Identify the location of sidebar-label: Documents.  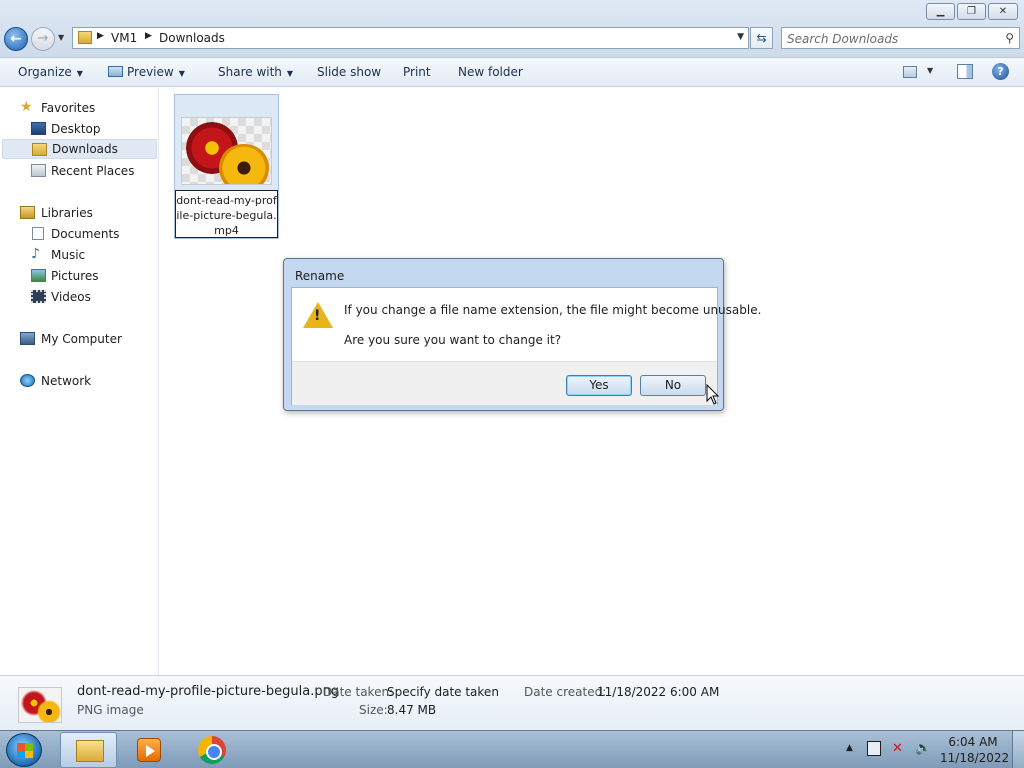
(85, 234).